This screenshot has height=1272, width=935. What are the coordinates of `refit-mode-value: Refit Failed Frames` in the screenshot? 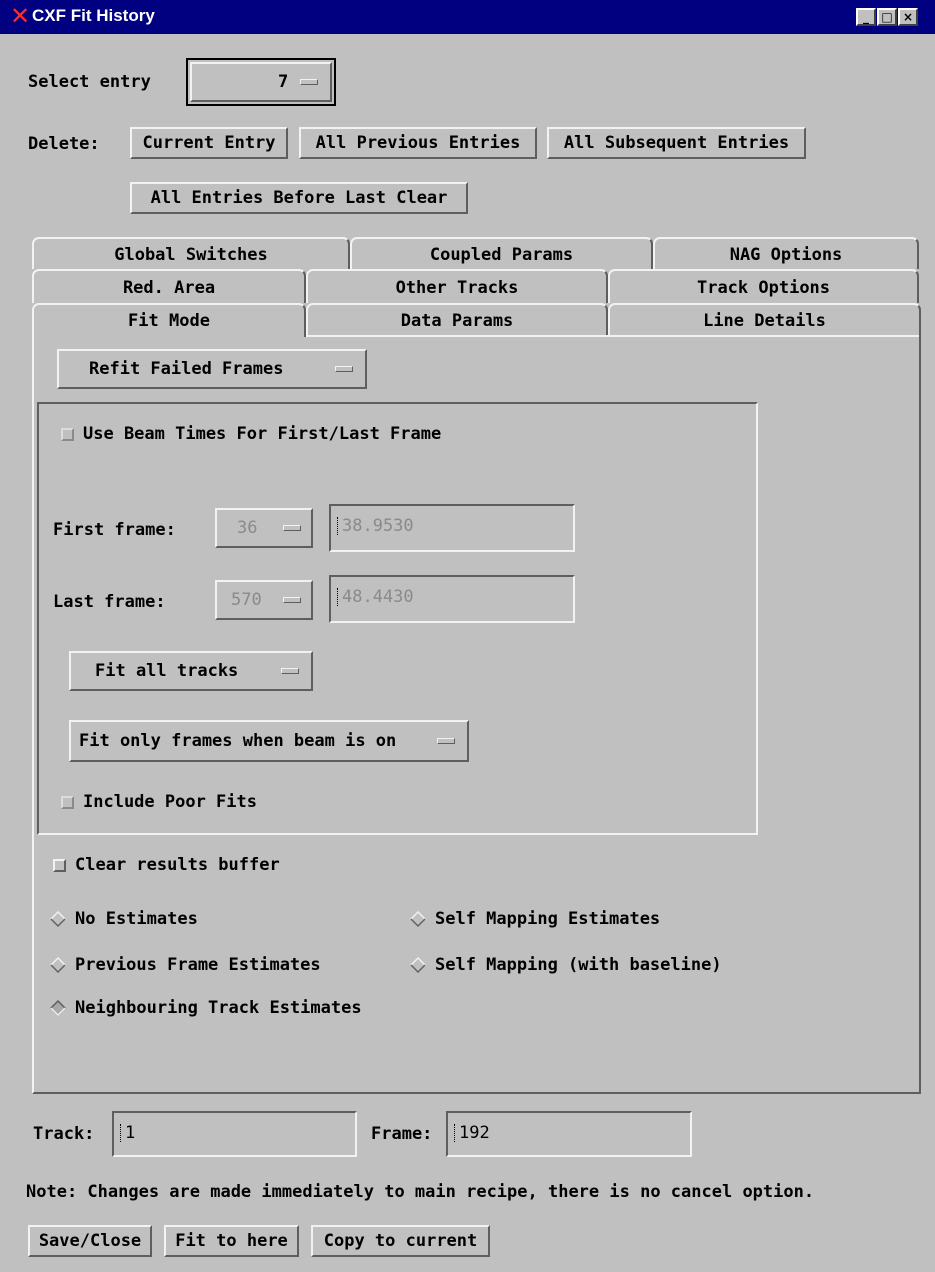 It's located at (186, 369).